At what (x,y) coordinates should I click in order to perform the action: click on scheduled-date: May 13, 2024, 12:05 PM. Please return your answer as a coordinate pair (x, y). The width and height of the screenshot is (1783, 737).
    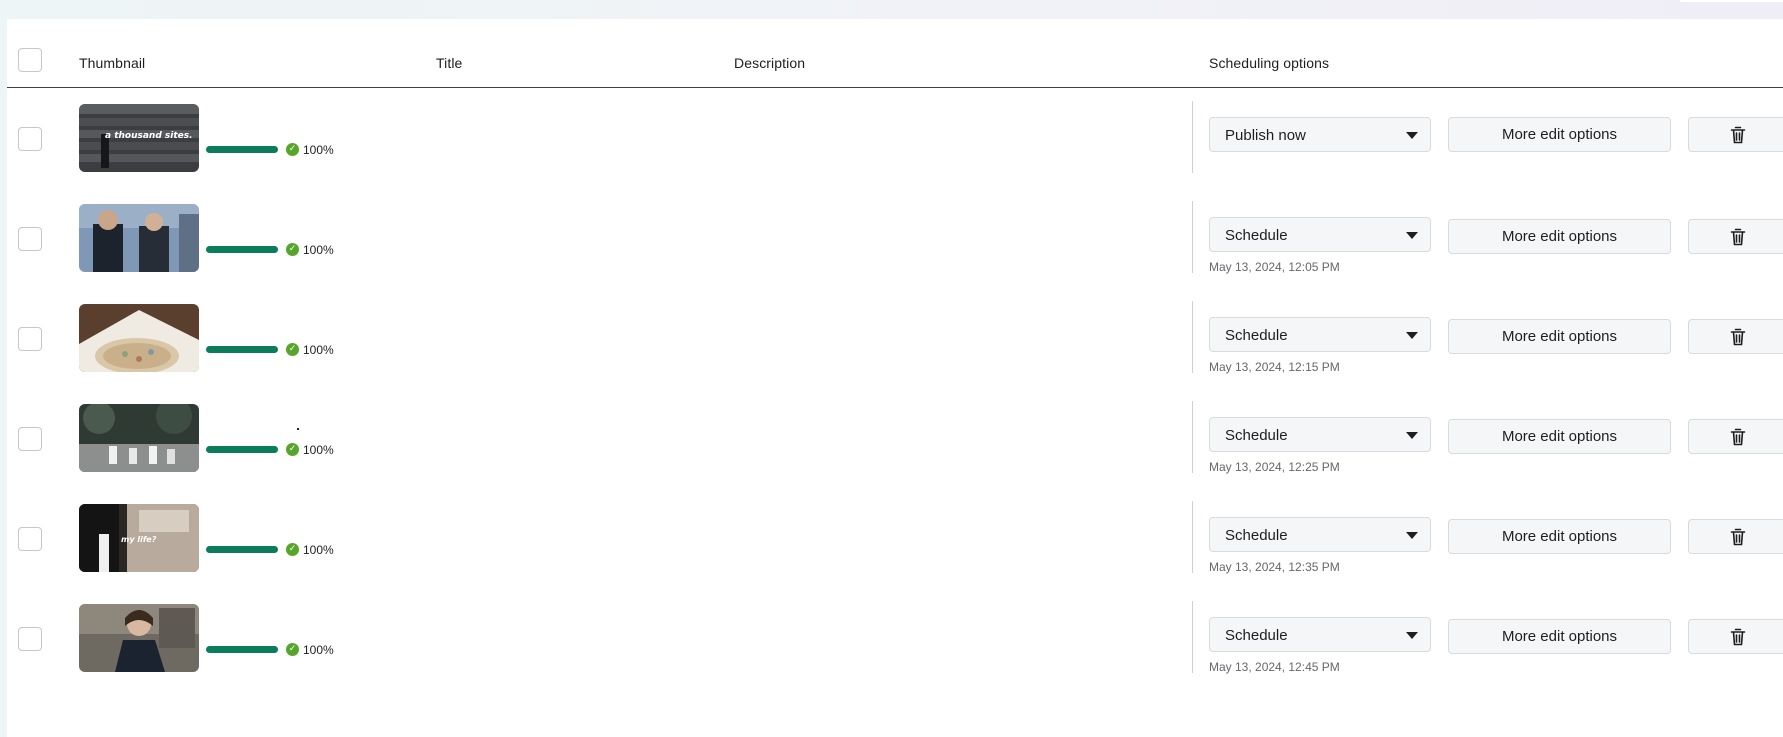
    Looking at the image, I should click on (1274, 267).